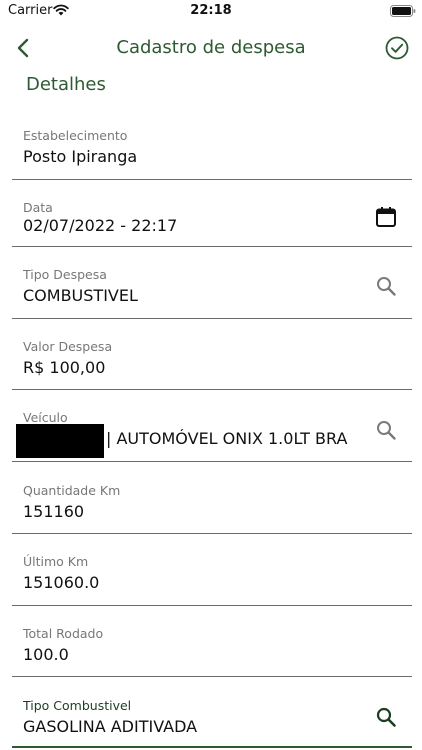  I want to click on quantidade-km-label: Quantidade Km, so click(72, 490).